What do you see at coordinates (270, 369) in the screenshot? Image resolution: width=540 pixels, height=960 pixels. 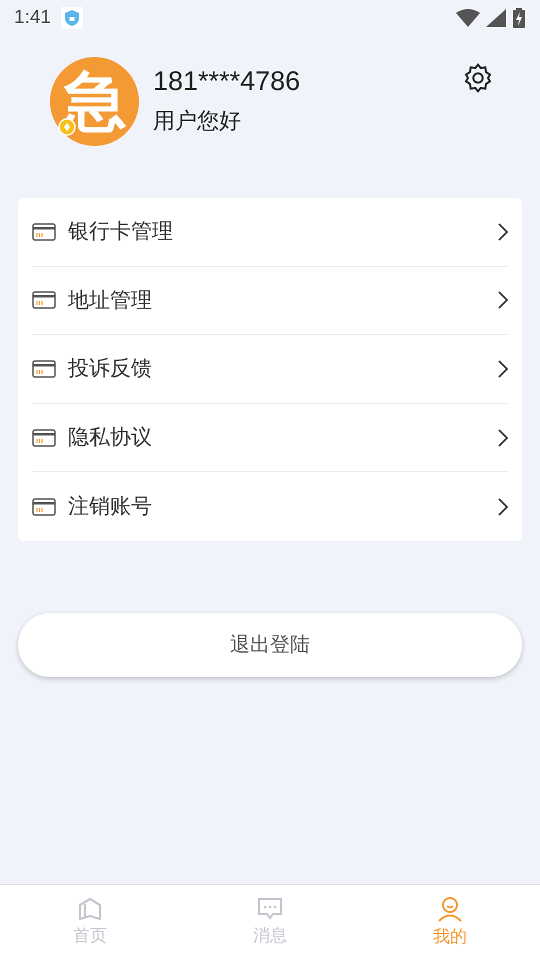 I see `menu-item: 投诉反馈` at bounding box center [270, 369].